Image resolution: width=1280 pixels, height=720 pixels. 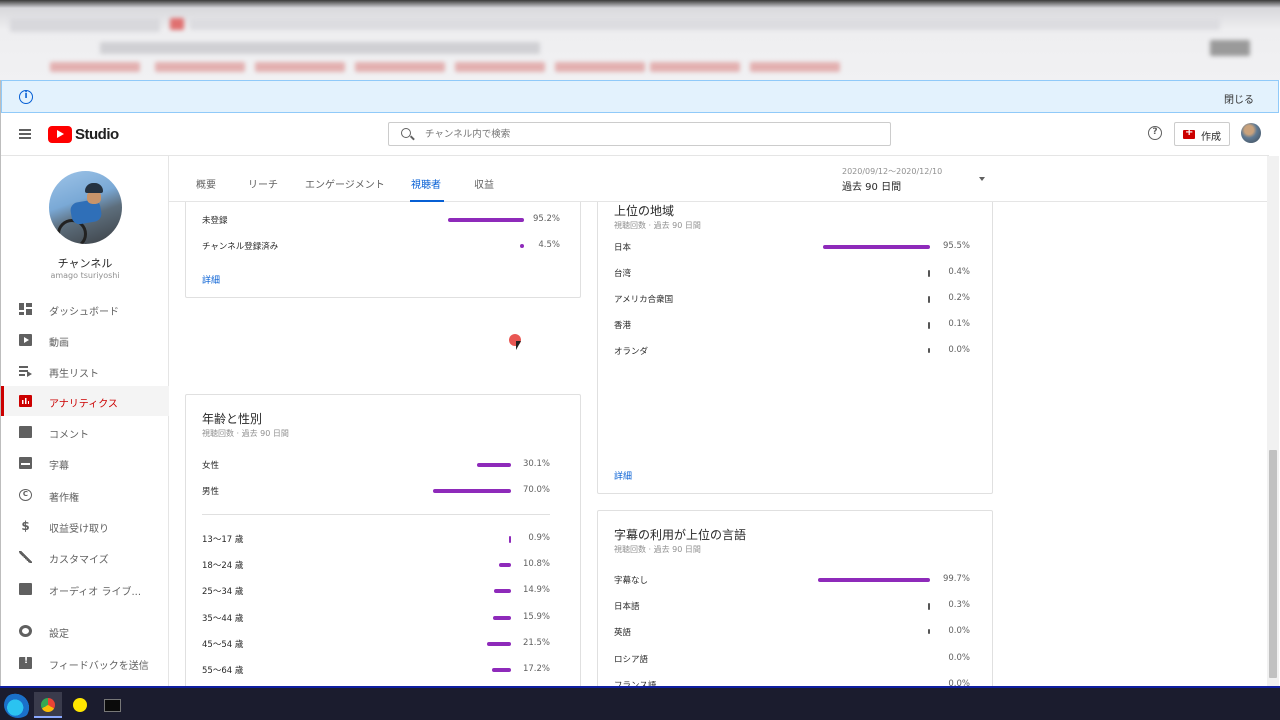 I want to click on row-label: 日本語, so click(x=627, y=607).